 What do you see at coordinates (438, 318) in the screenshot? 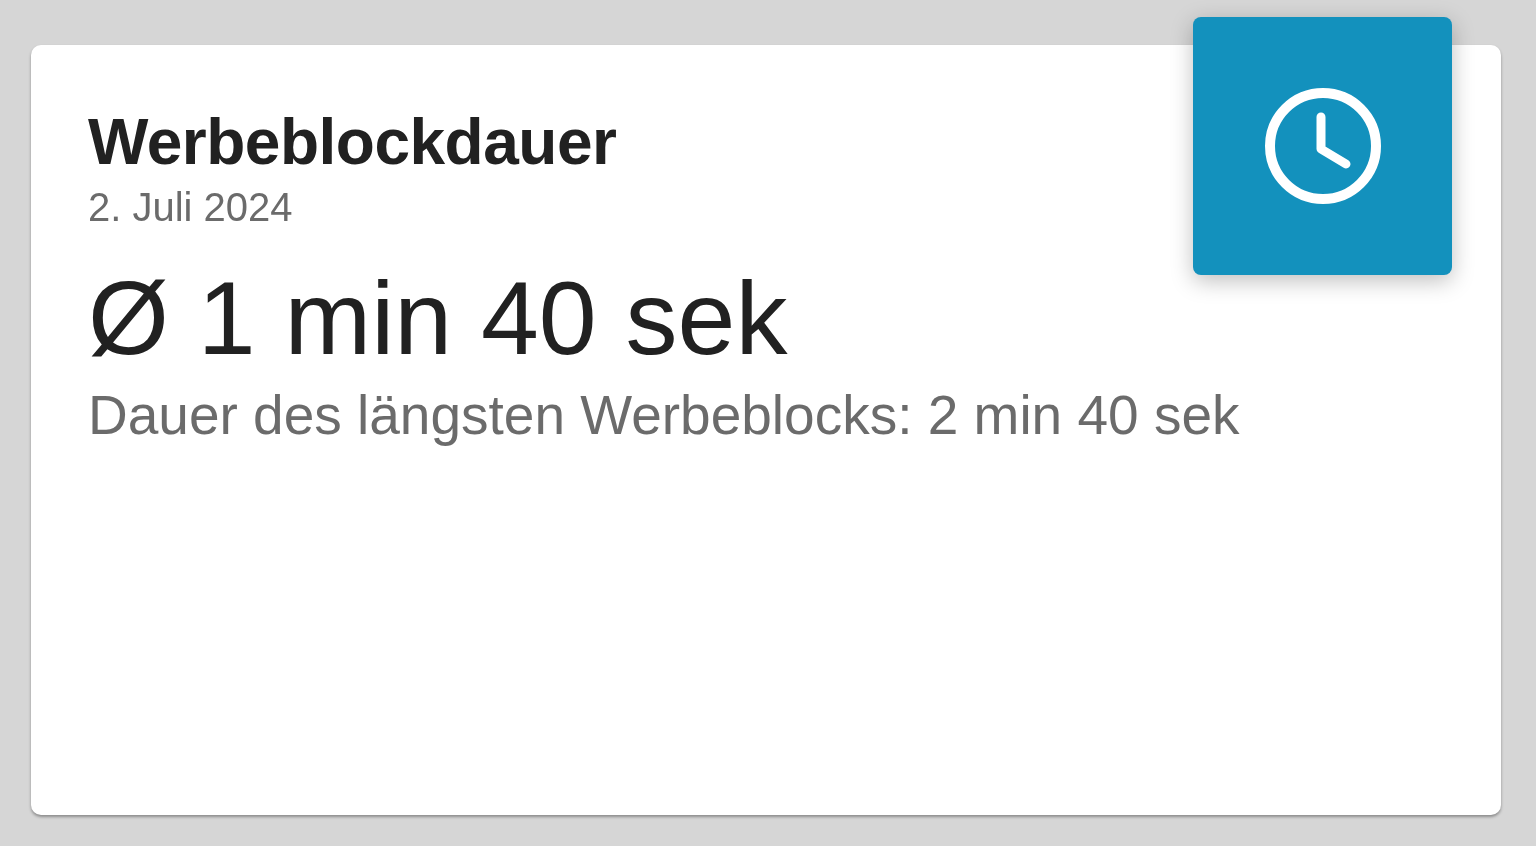
I see `average-duration: Ø 1 min 40 sek` at bounding box center [438, 318].